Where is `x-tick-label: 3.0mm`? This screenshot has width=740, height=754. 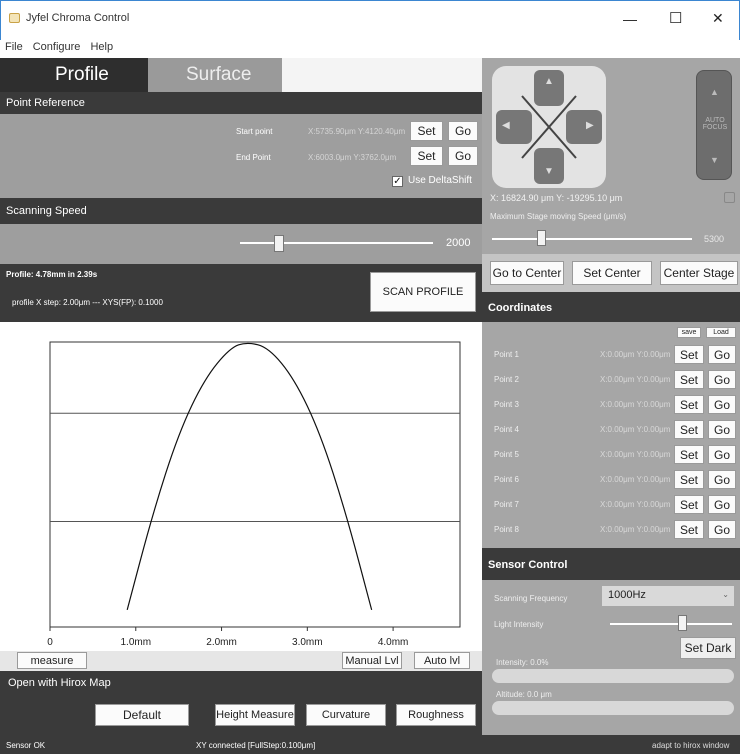
x-tick-label: 3.0mm is located at coordinates (307, 642).